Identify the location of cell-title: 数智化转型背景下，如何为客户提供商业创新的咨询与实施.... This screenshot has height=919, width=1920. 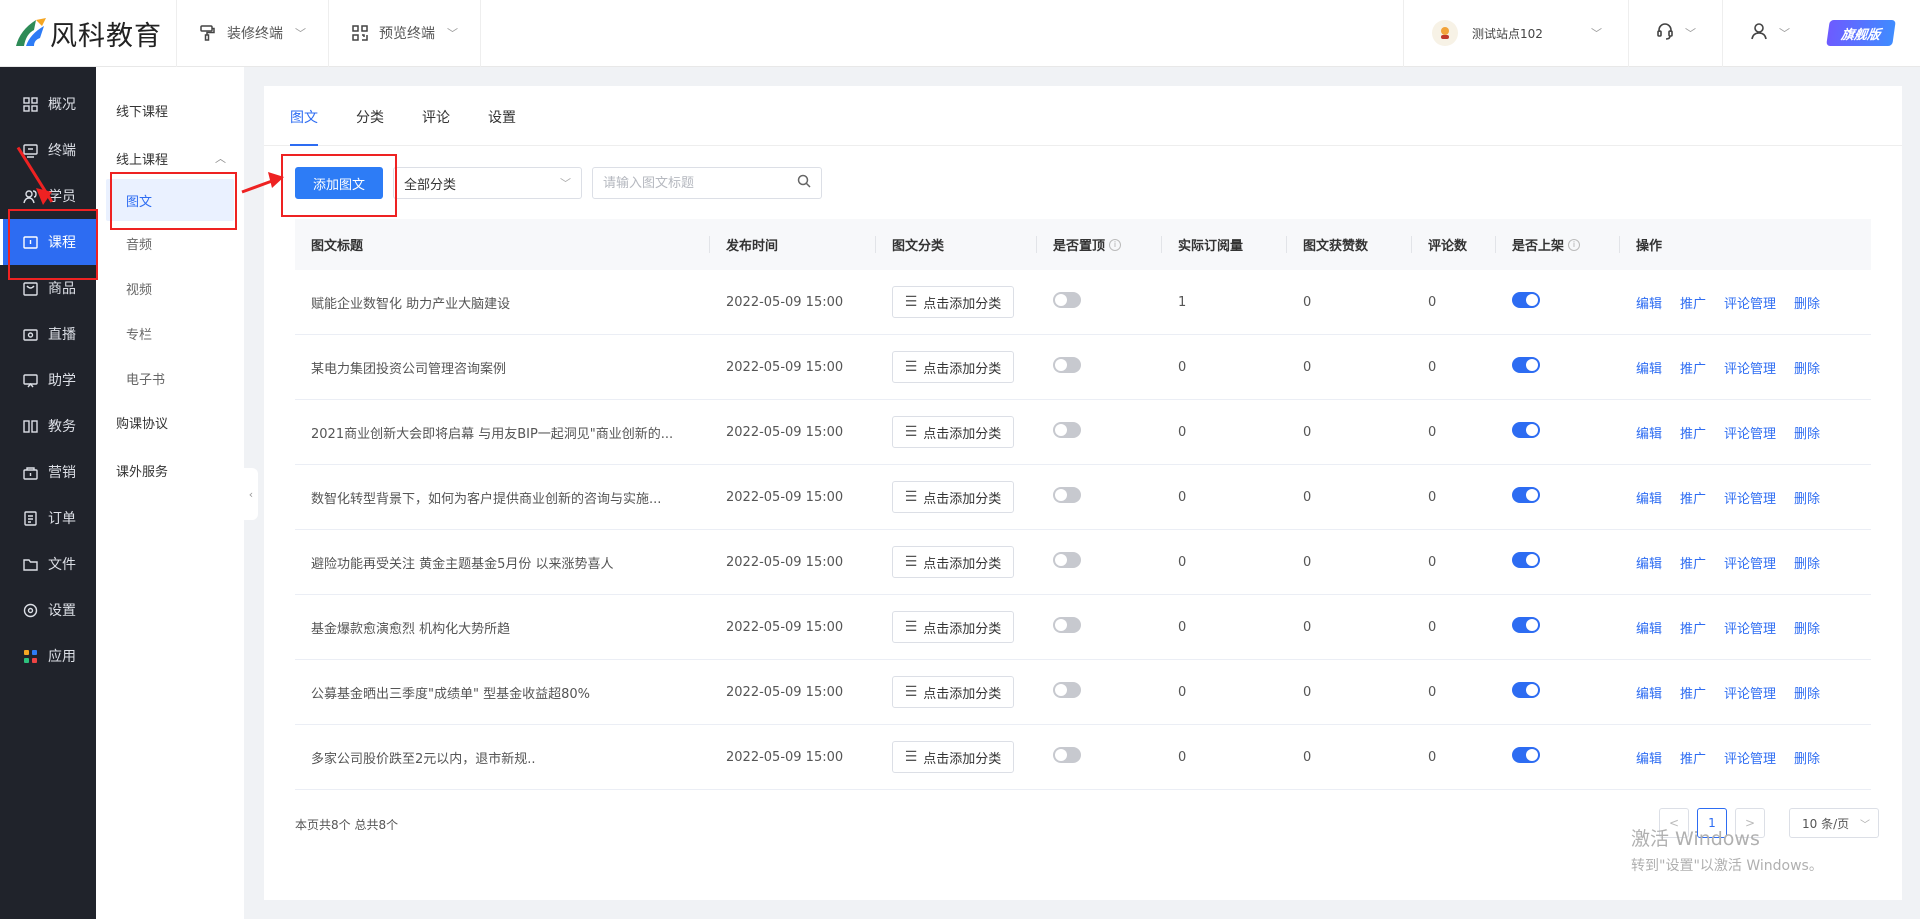
(502, 497).